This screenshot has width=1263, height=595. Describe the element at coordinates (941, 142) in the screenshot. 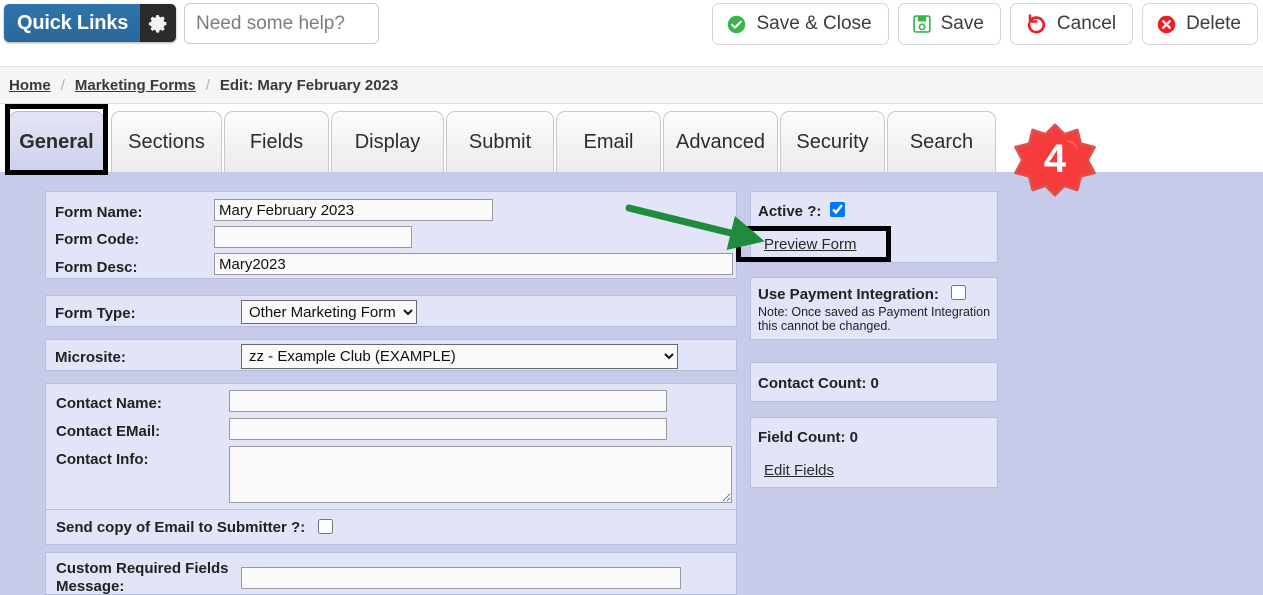

I see `tab-search: Search` at that location.